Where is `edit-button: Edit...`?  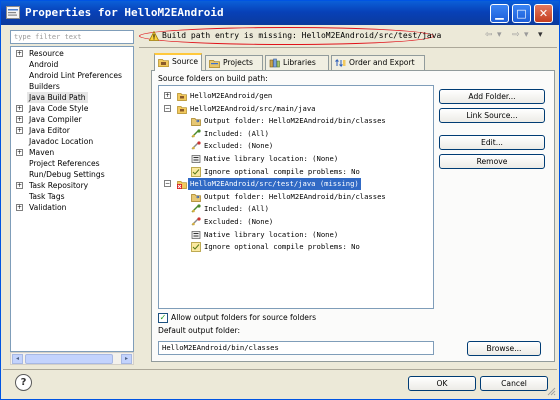
edit-button: Edit... is located at coordinates (492, 142).